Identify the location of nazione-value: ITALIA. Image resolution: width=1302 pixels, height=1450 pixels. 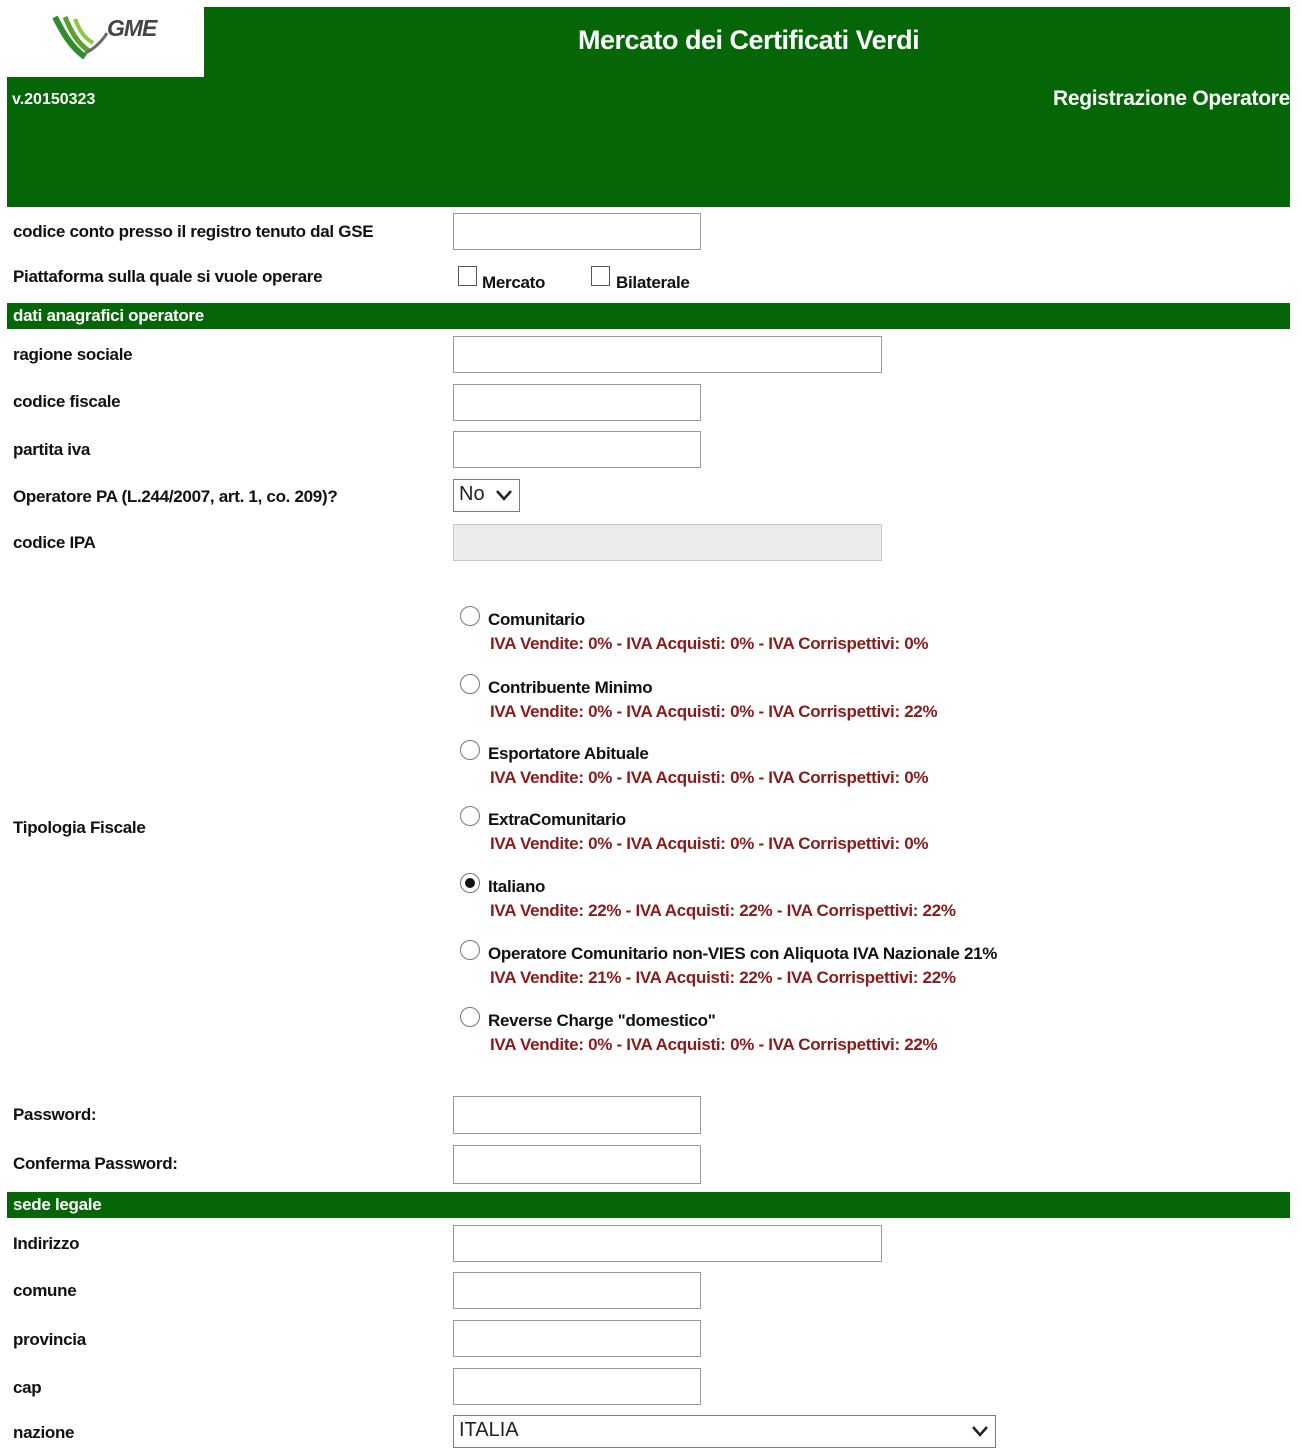
(489, 1430).